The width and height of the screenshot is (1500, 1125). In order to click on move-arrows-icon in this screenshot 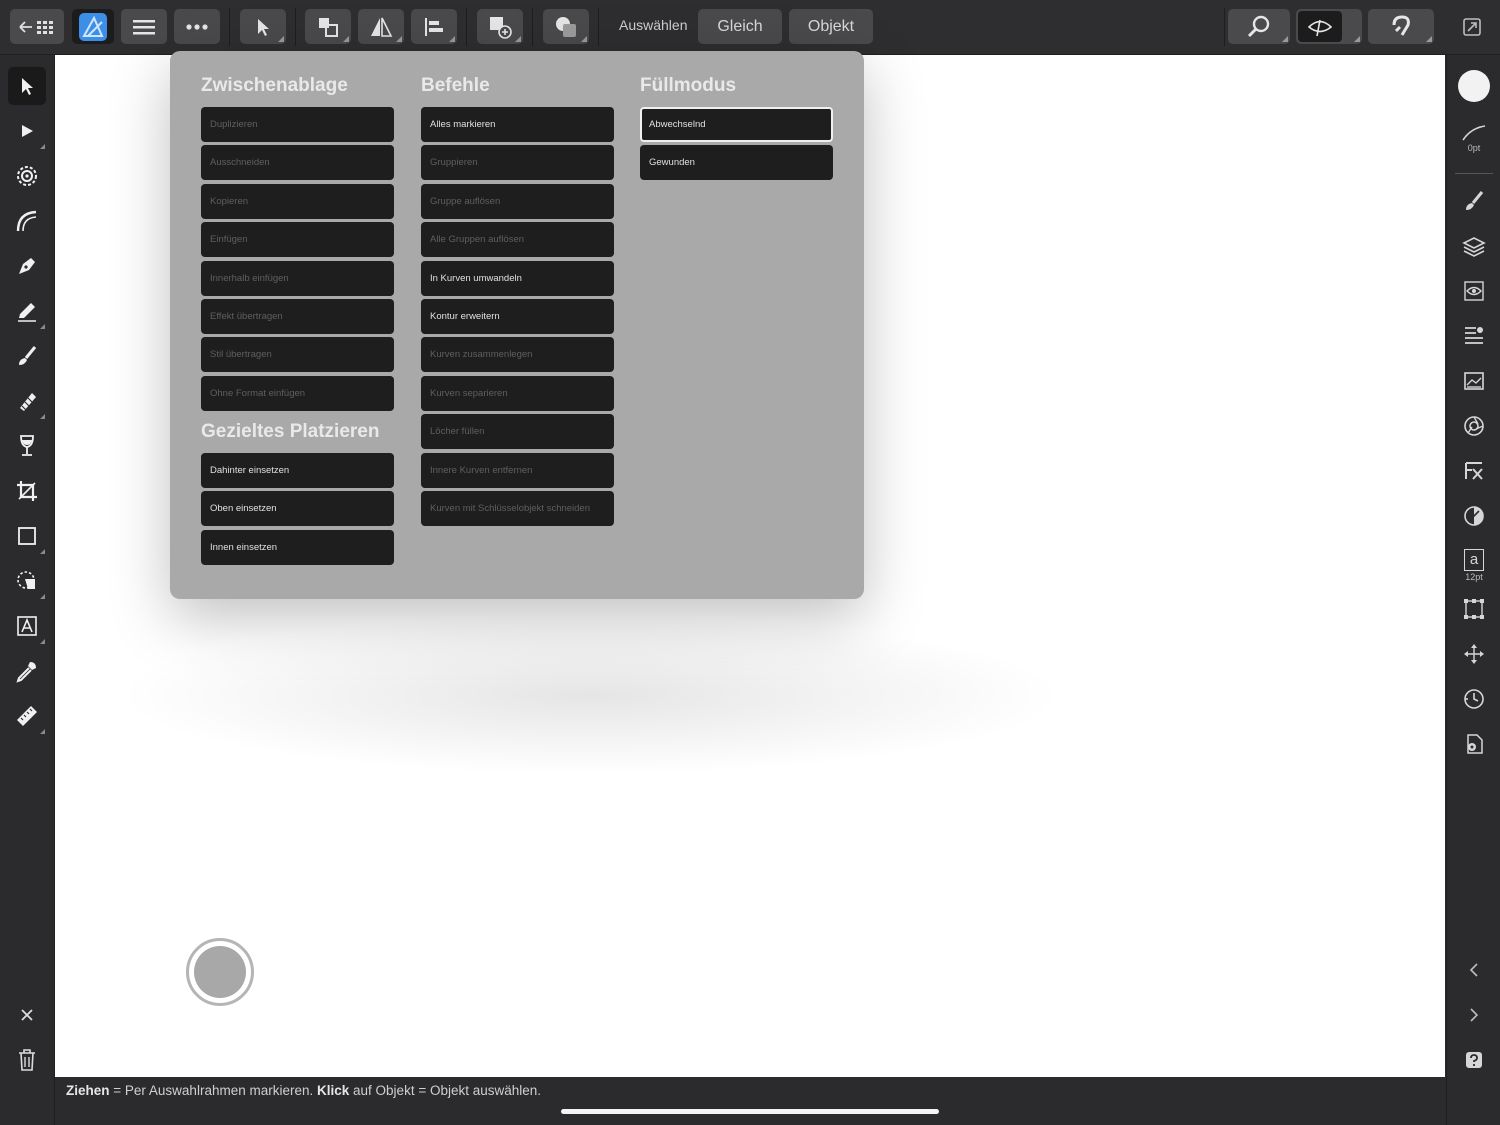, I will do `click(1474, 654)`.